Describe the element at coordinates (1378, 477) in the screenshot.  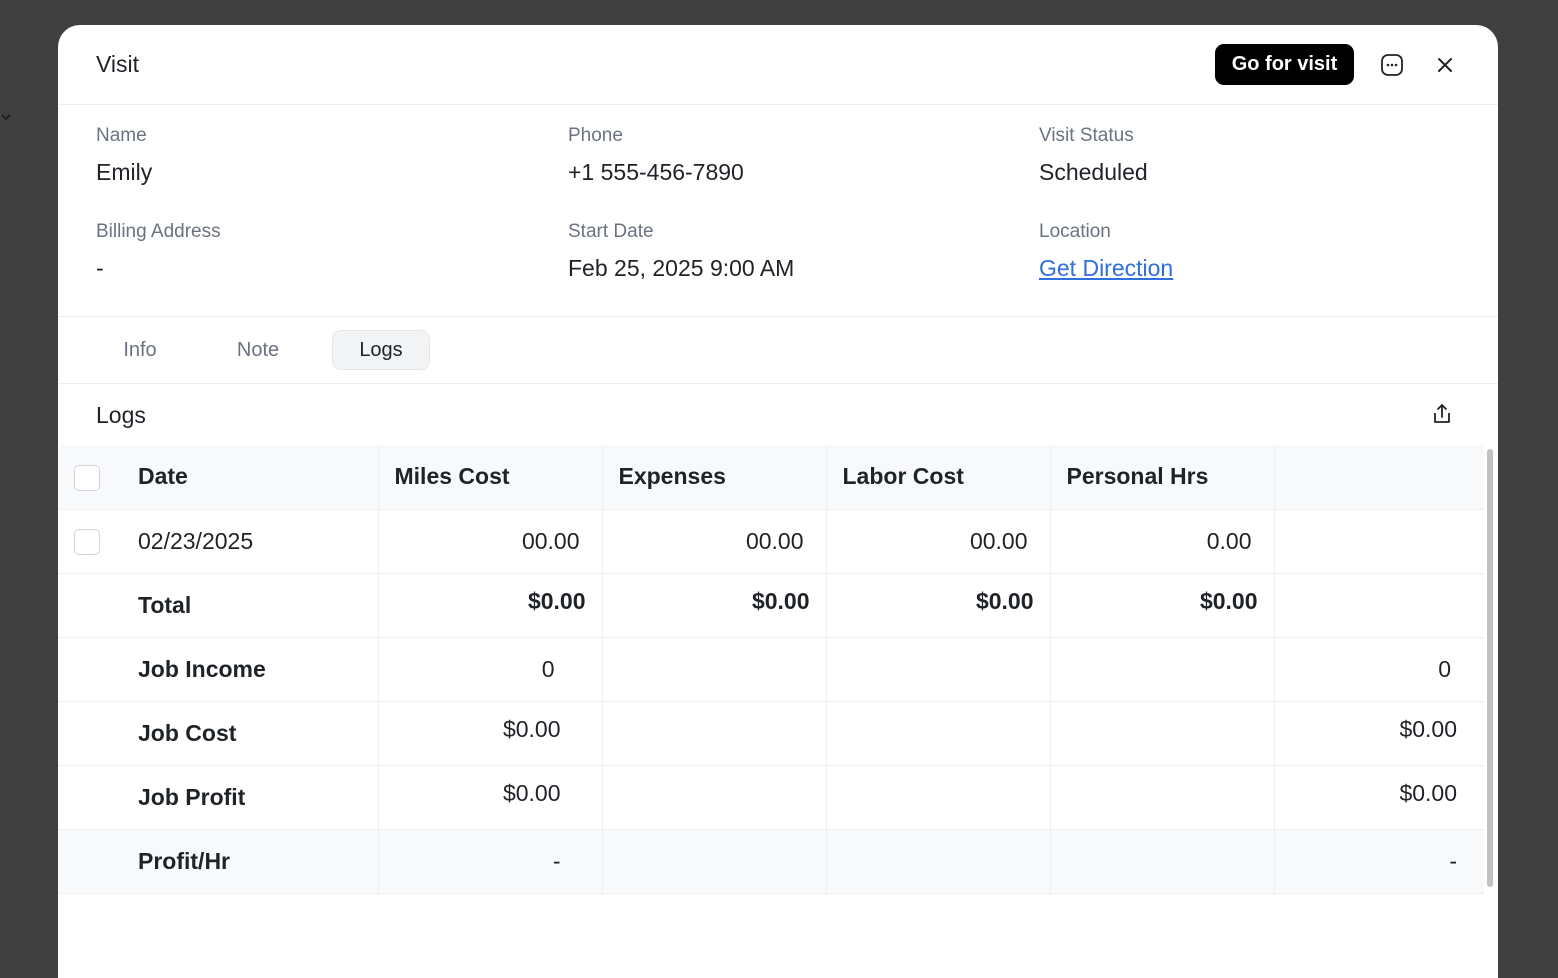
I see `column-header-blank` at that location.